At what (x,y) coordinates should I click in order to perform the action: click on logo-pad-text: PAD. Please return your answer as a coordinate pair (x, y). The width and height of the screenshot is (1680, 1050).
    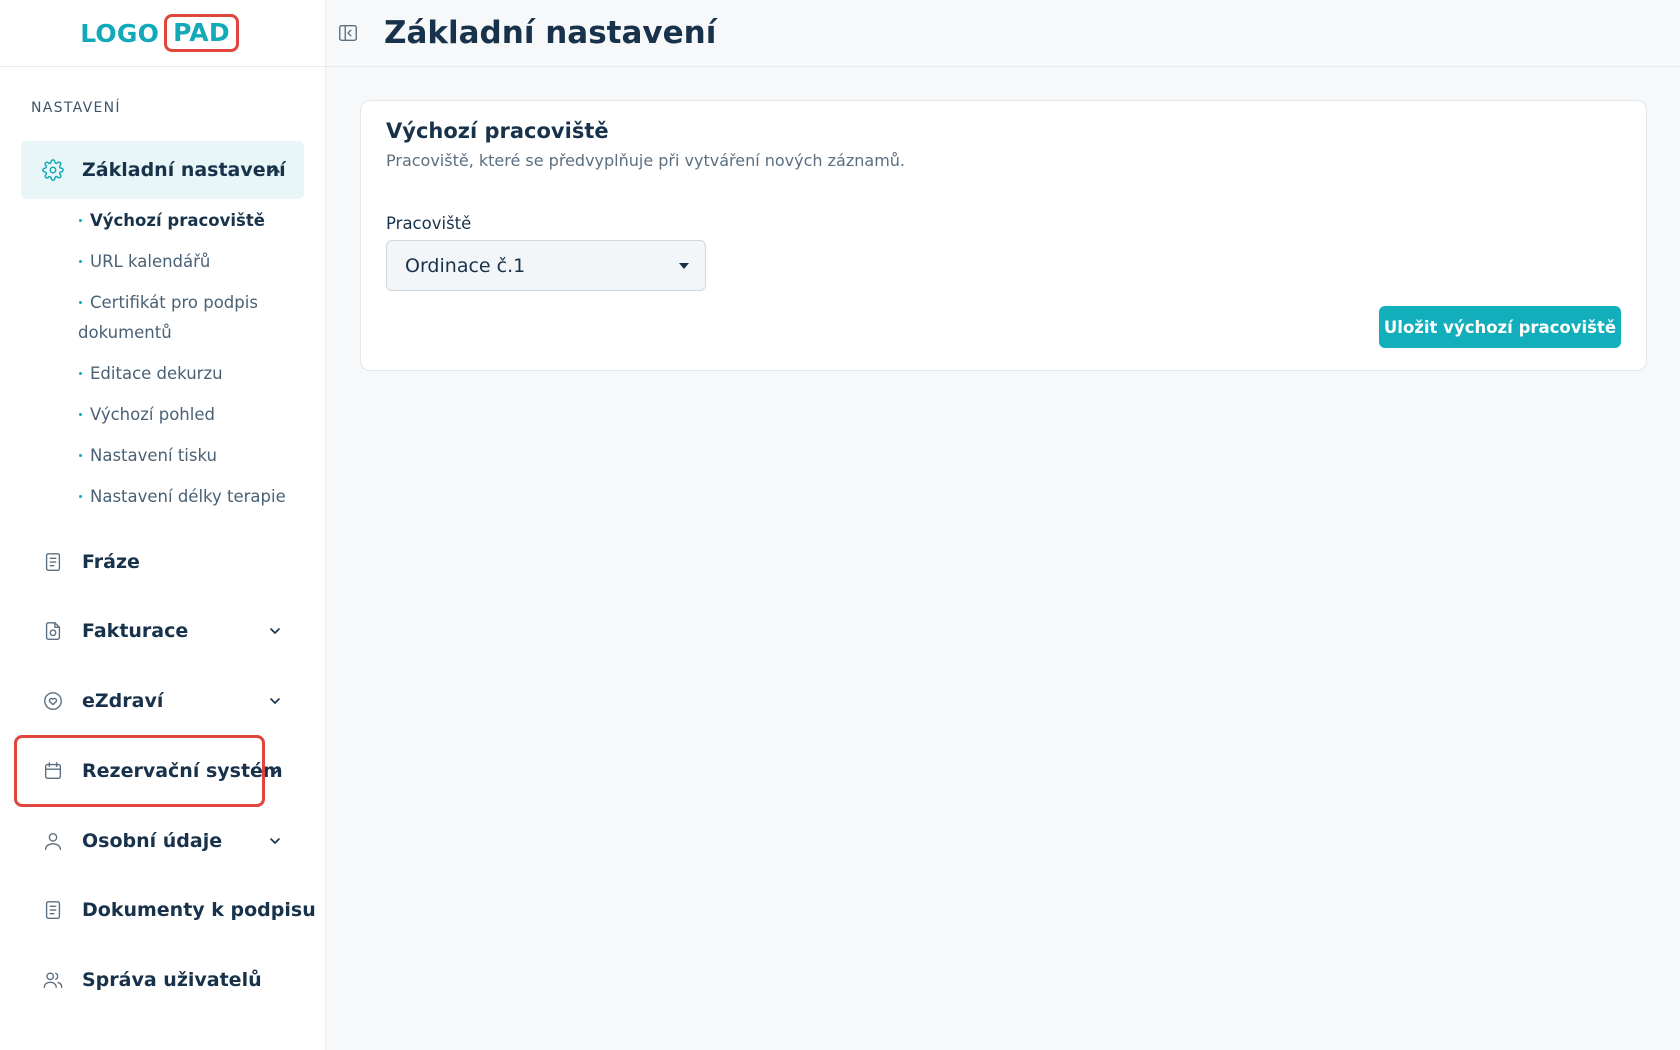
    Looking at the image, I should click on (201, 33).